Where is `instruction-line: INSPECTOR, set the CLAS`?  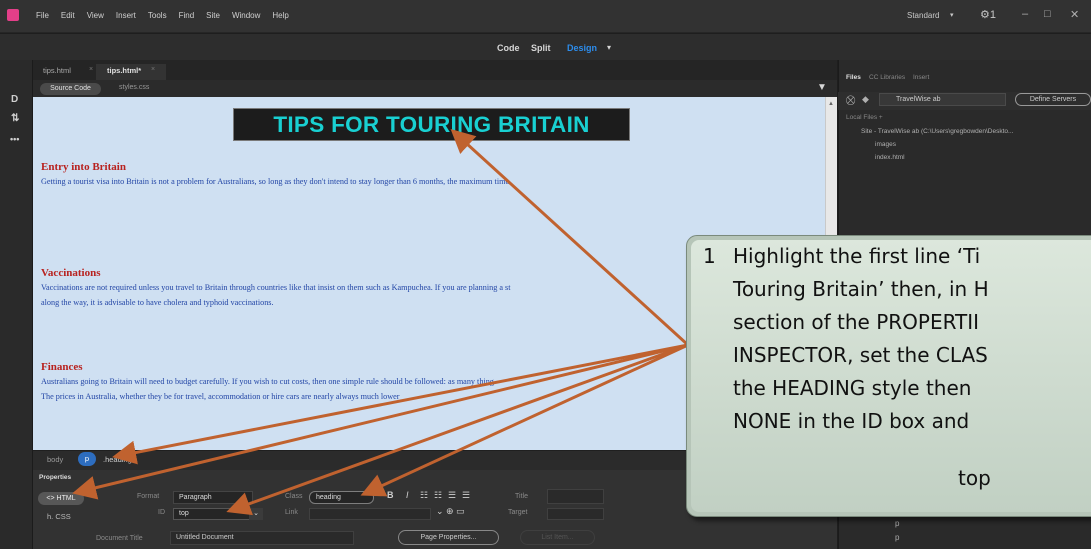 instruction-line: INSPECTOR, set the CLAS is located at coordinates (860, 355).